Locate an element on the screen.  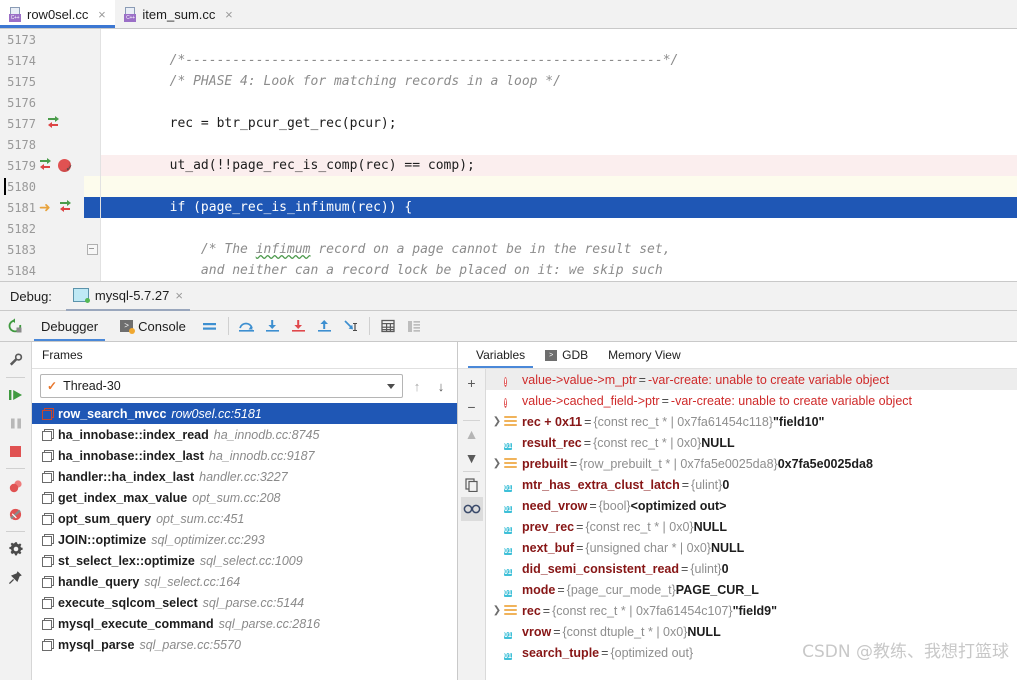
step-over-icon is located at coordinates (247, 326).